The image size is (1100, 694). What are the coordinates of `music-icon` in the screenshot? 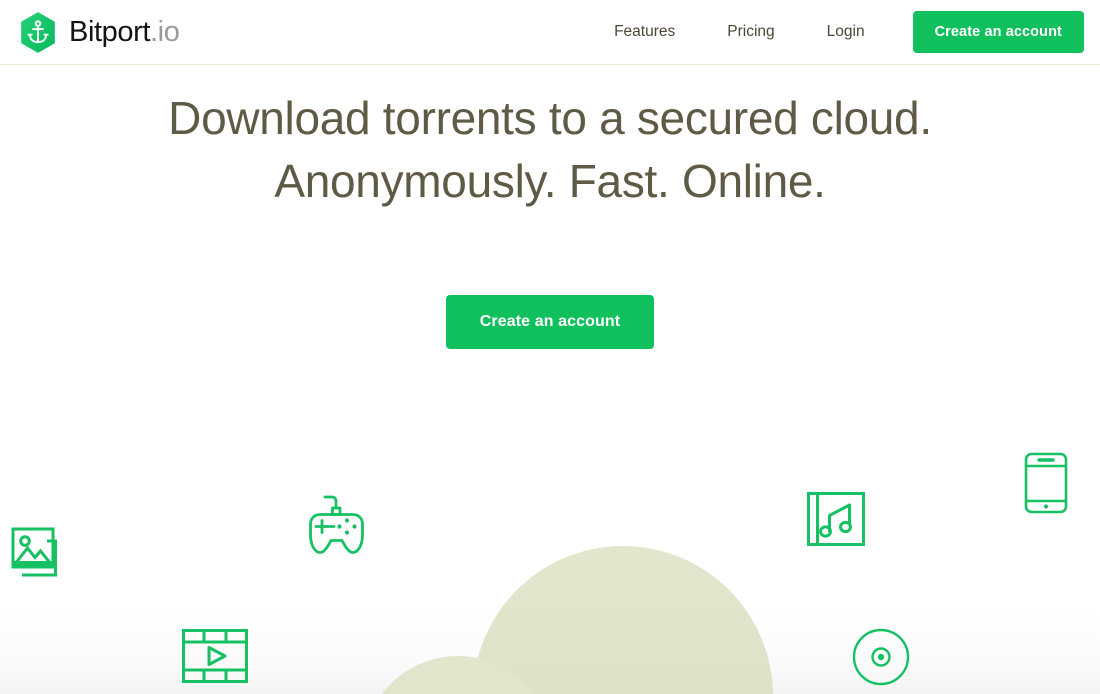 It's located at (836, 519).